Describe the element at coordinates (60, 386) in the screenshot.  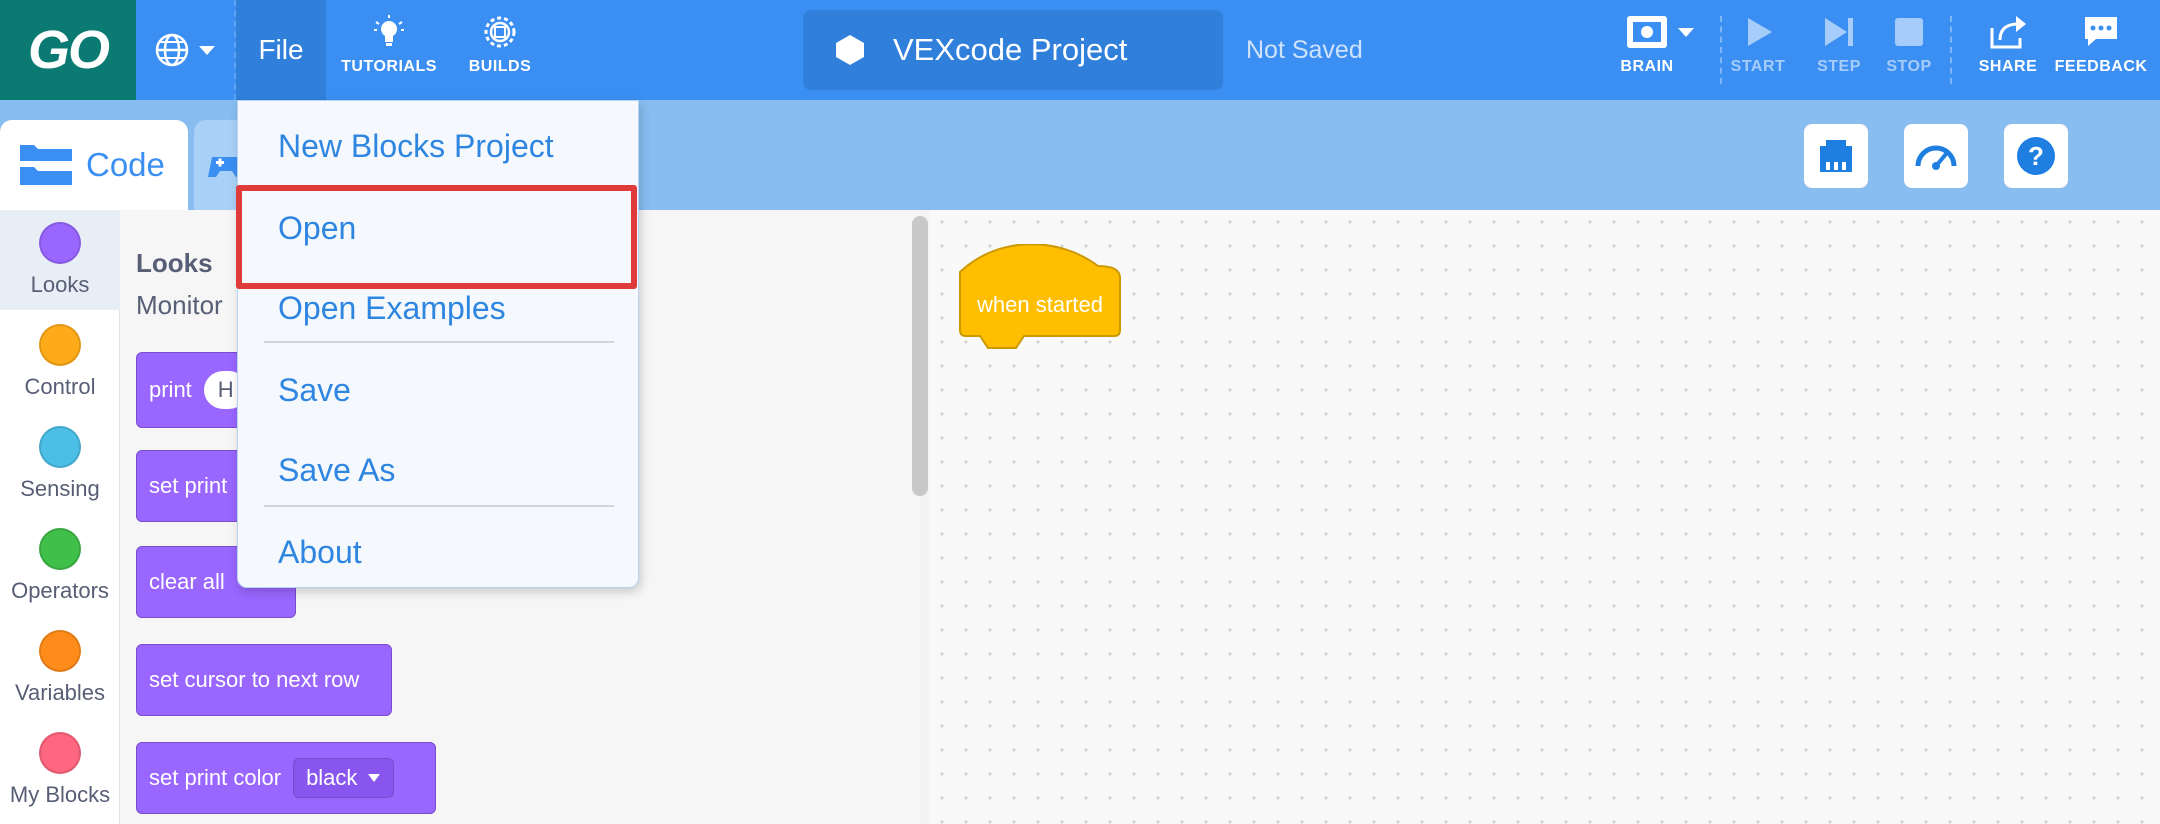
I see `category-label: Control` at that location.